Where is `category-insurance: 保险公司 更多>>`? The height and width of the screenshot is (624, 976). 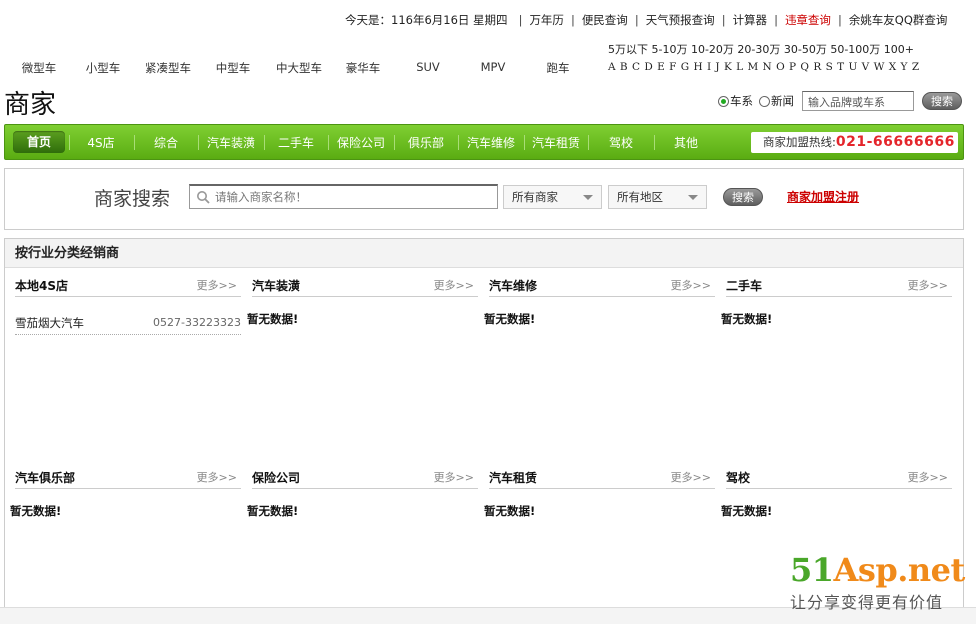
category-insurance: 保险公司 更多>> is located at coordinates (365, 478).